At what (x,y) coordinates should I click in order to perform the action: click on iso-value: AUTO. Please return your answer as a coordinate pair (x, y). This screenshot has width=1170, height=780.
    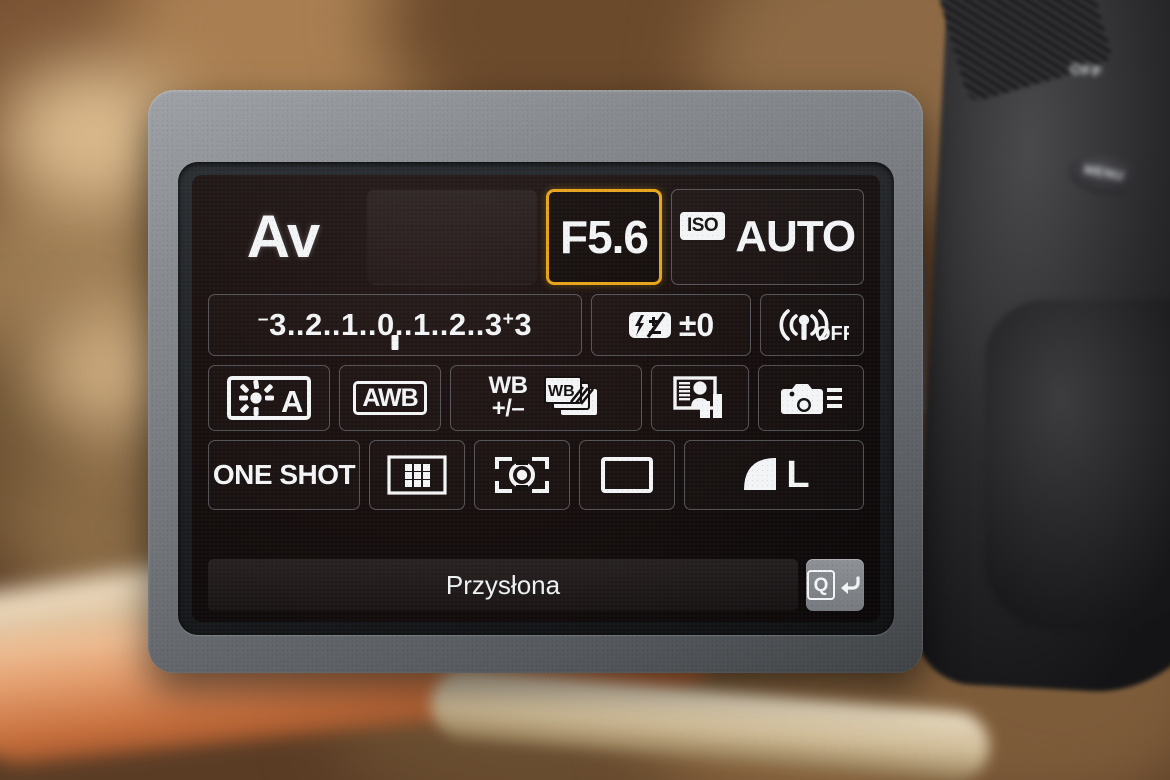
    Looking at the image, I should click on (795, 236).